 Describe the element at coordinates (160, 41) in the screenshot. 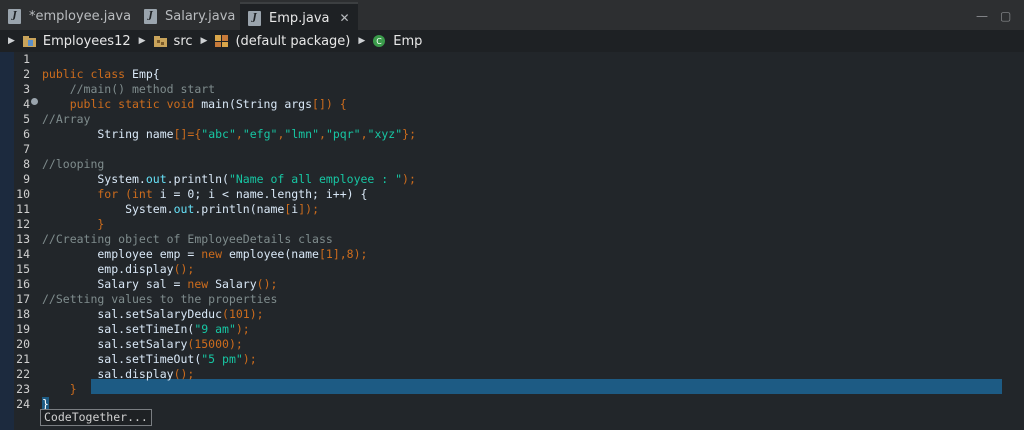

I see `source-folder-icon` at that location.